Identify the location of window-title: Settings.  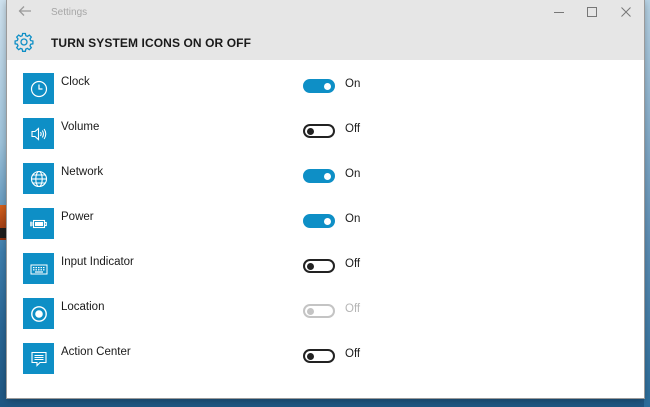
(69, 12).